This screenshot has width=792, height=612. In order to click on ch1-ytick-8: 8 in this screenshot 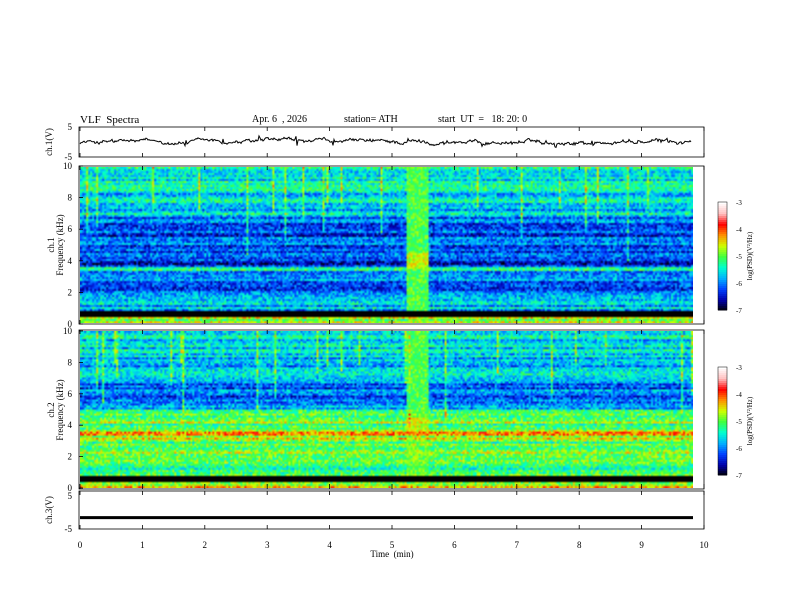, I will do `click(70, 198)`.